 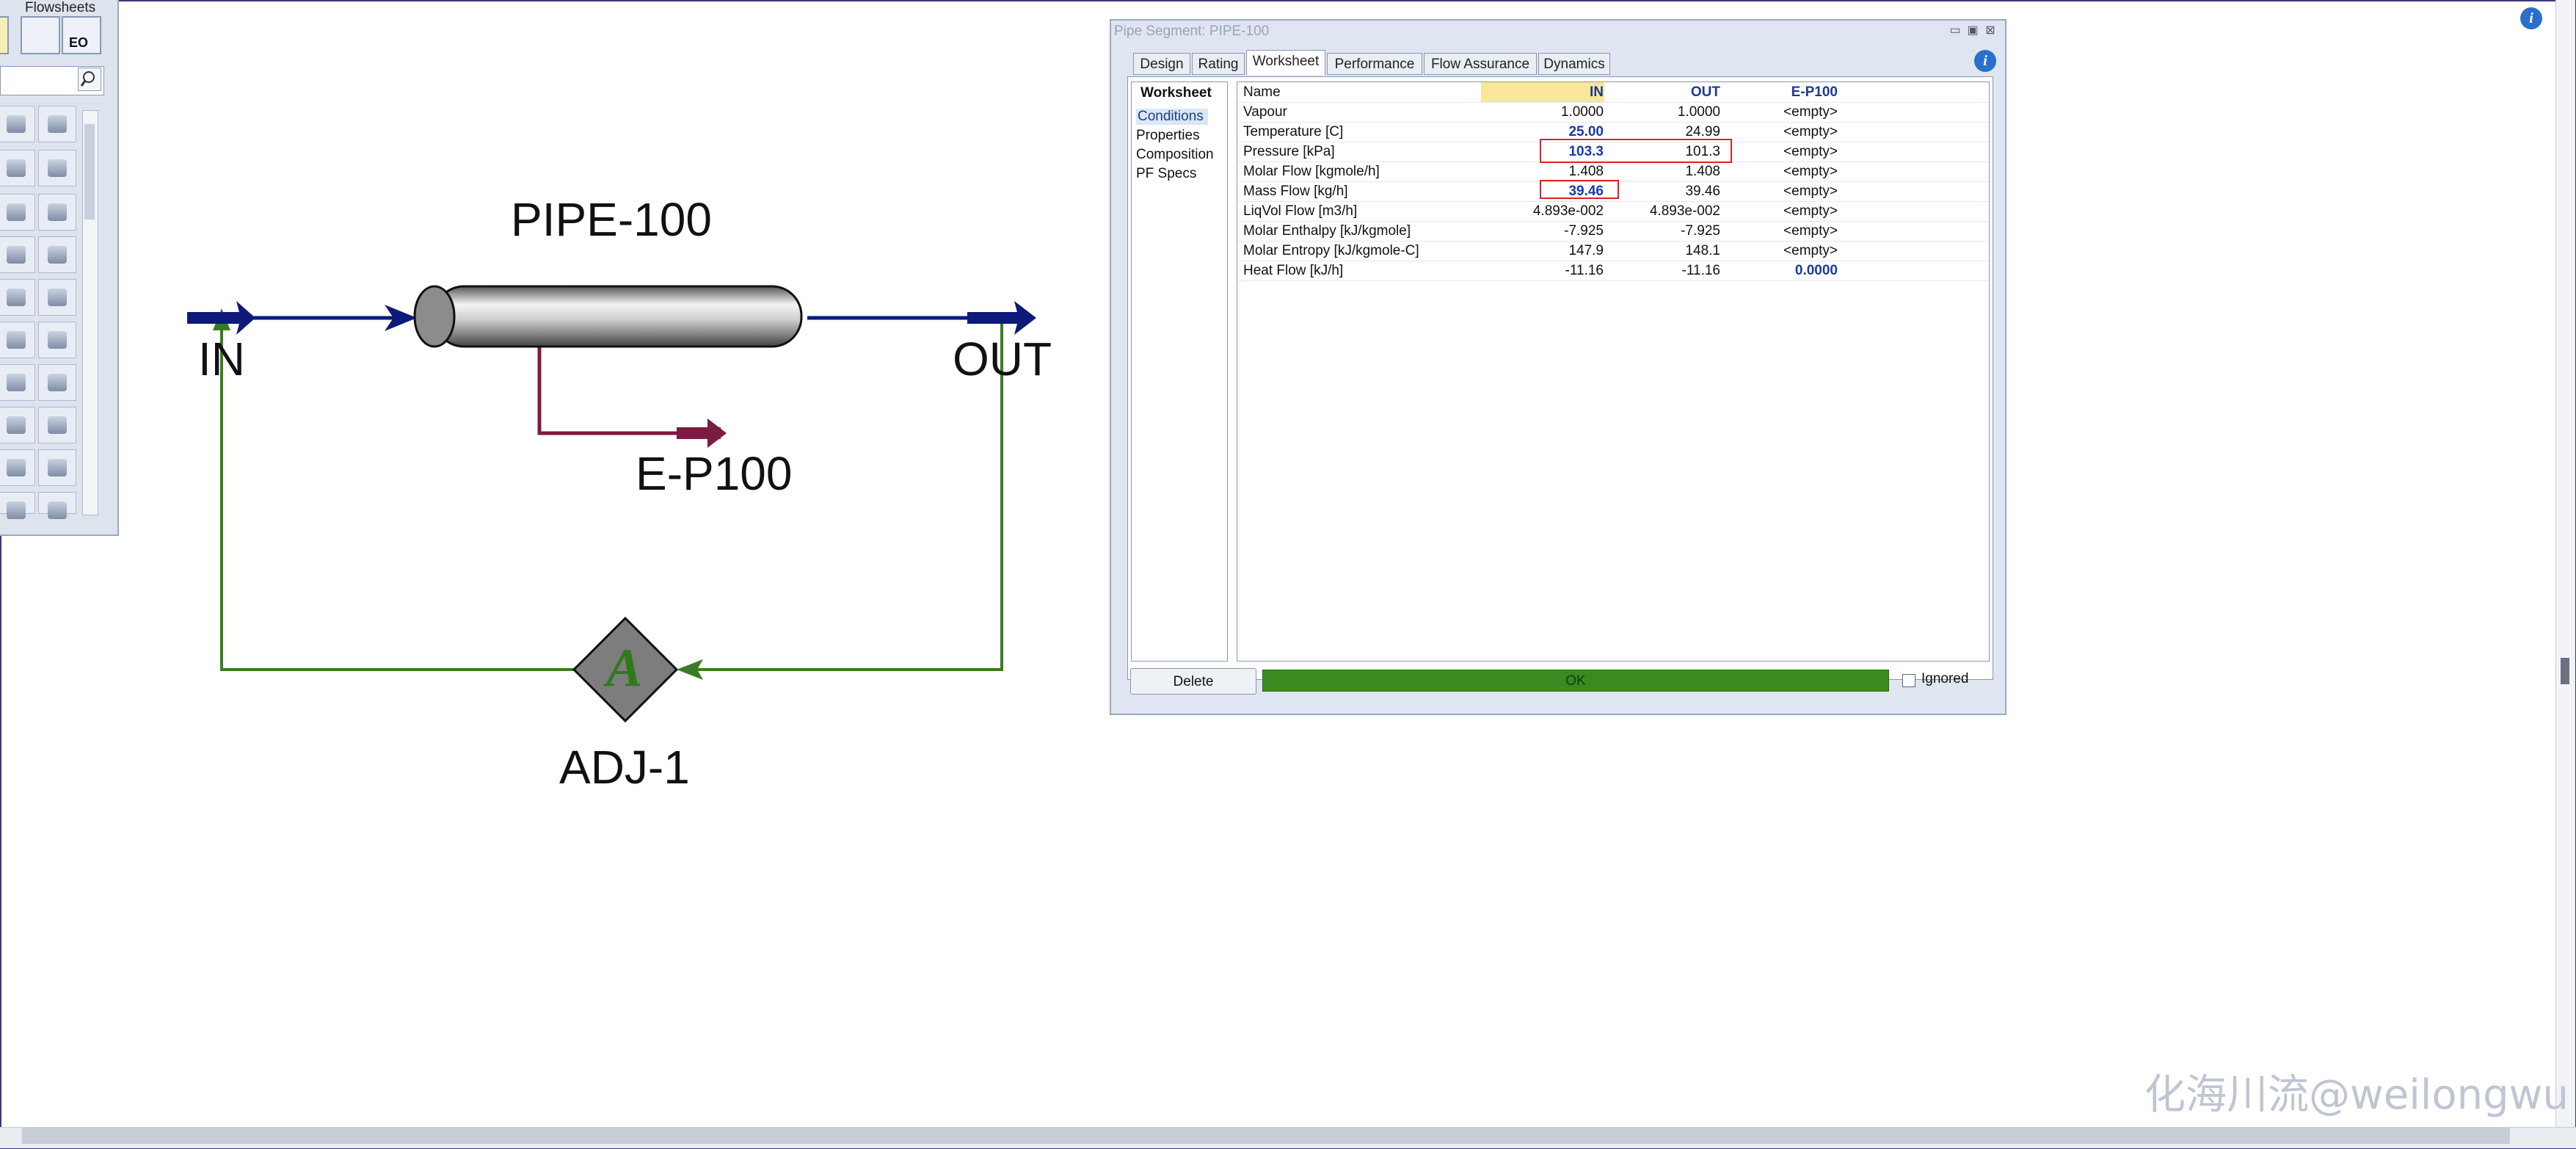 I want to click on cell-e-p100: 0.0000, so click(x=1816, y=270).